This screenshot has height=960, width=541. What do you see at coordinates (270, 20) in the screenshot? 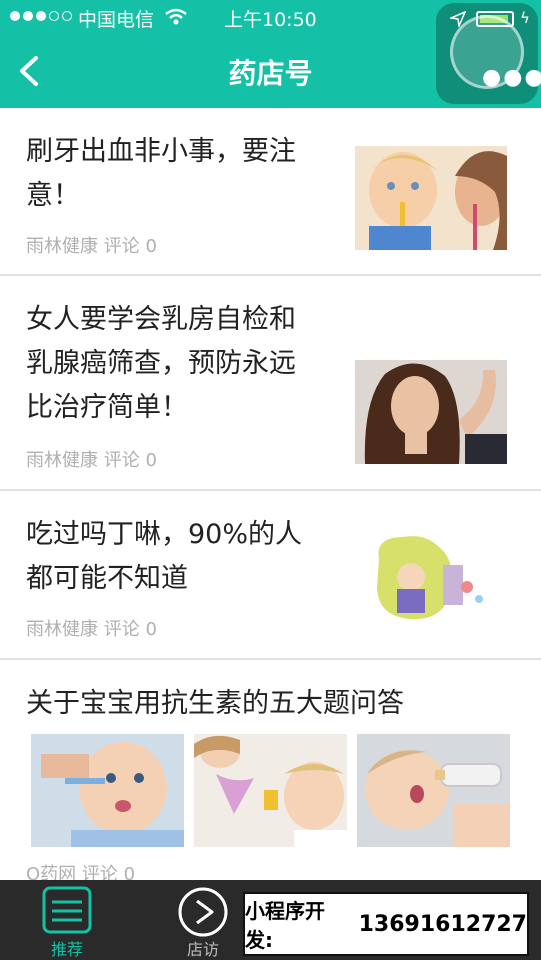
I see `status-time: 上午10:50` at bounding box center [270, 20].